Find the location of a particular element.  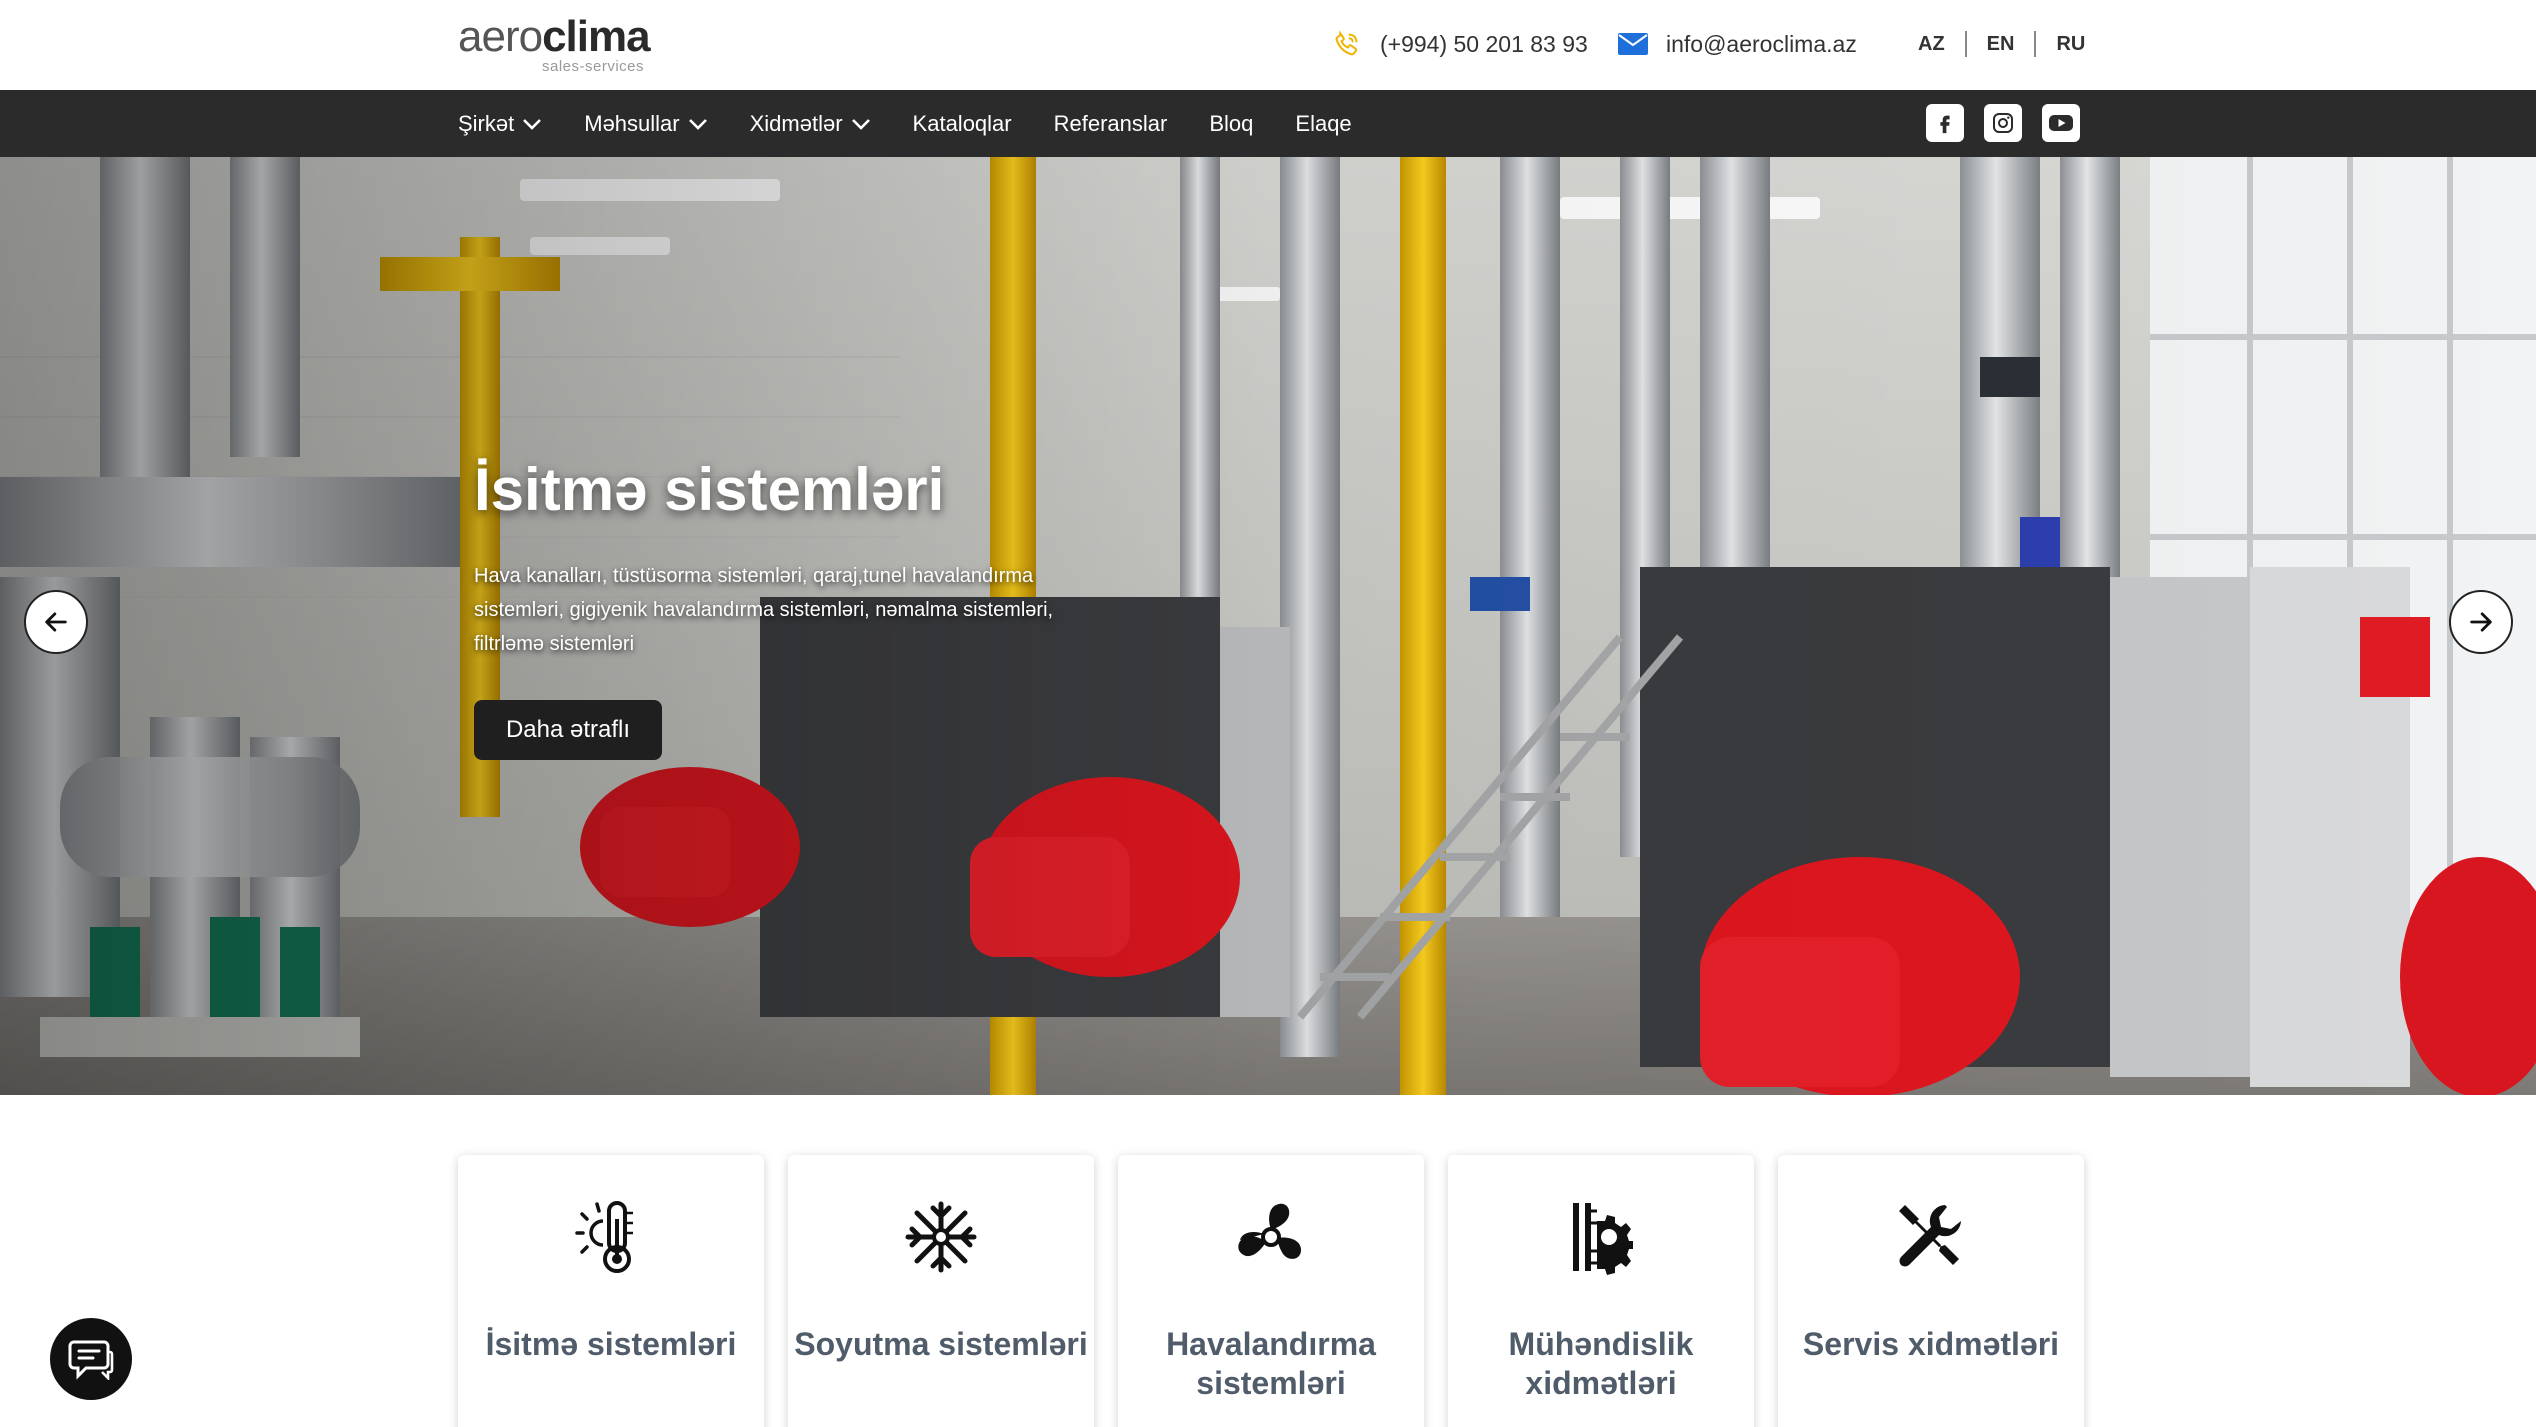

nav-item-label: Elaqe is located at coordinates (1323, 124).